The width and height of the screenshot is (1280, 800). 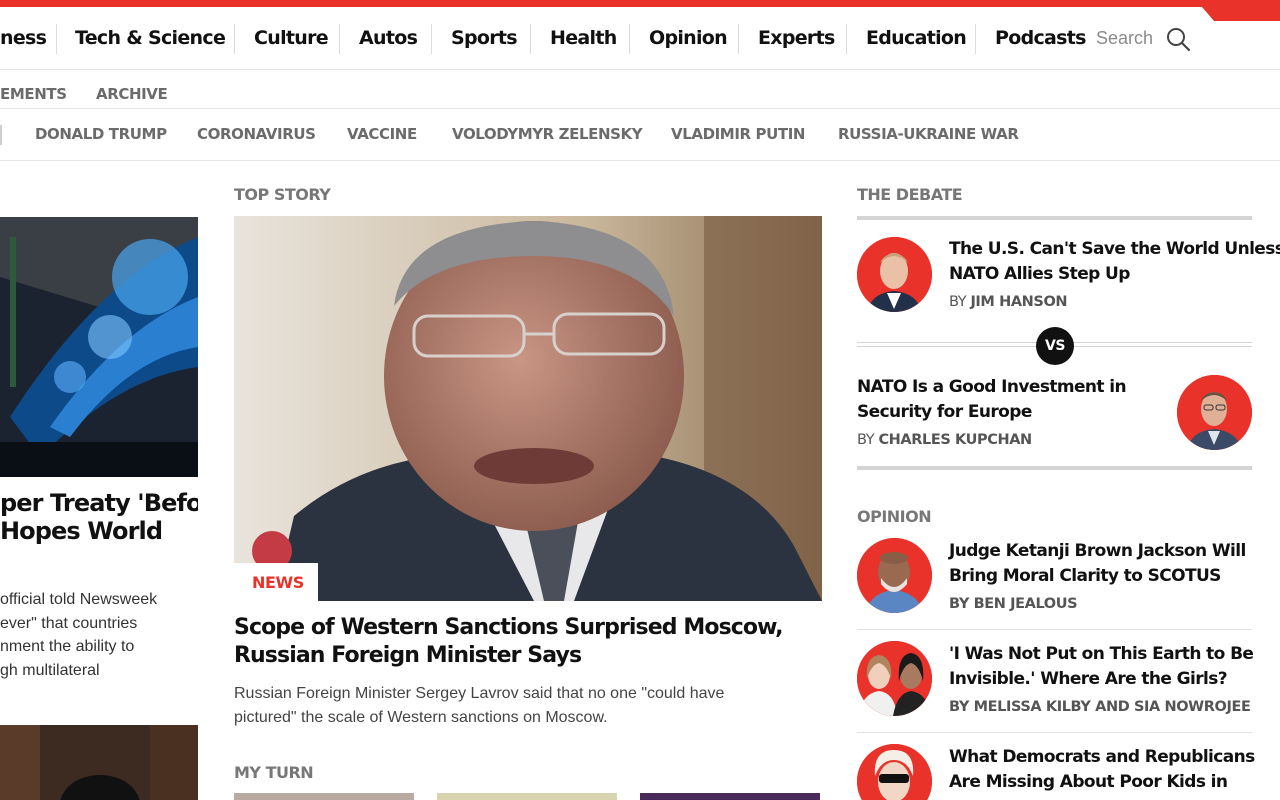 What do you see at coordinates (916, 38) in the screenshot?
I see `nav-item-education: Education` at bounding box center [916, 38].